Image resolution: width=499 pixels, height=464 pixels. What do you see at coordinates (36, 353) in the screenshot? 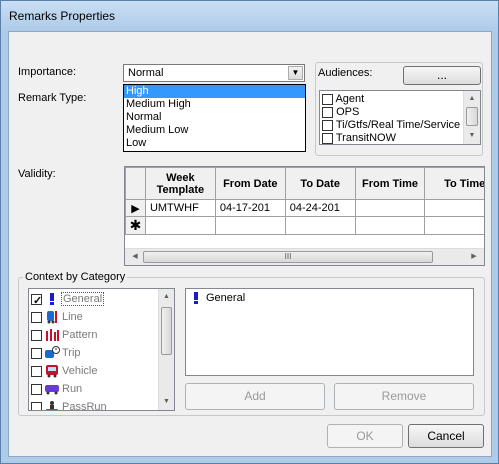
I see `category-checkbox-trip` at bounding box center [36, 353].